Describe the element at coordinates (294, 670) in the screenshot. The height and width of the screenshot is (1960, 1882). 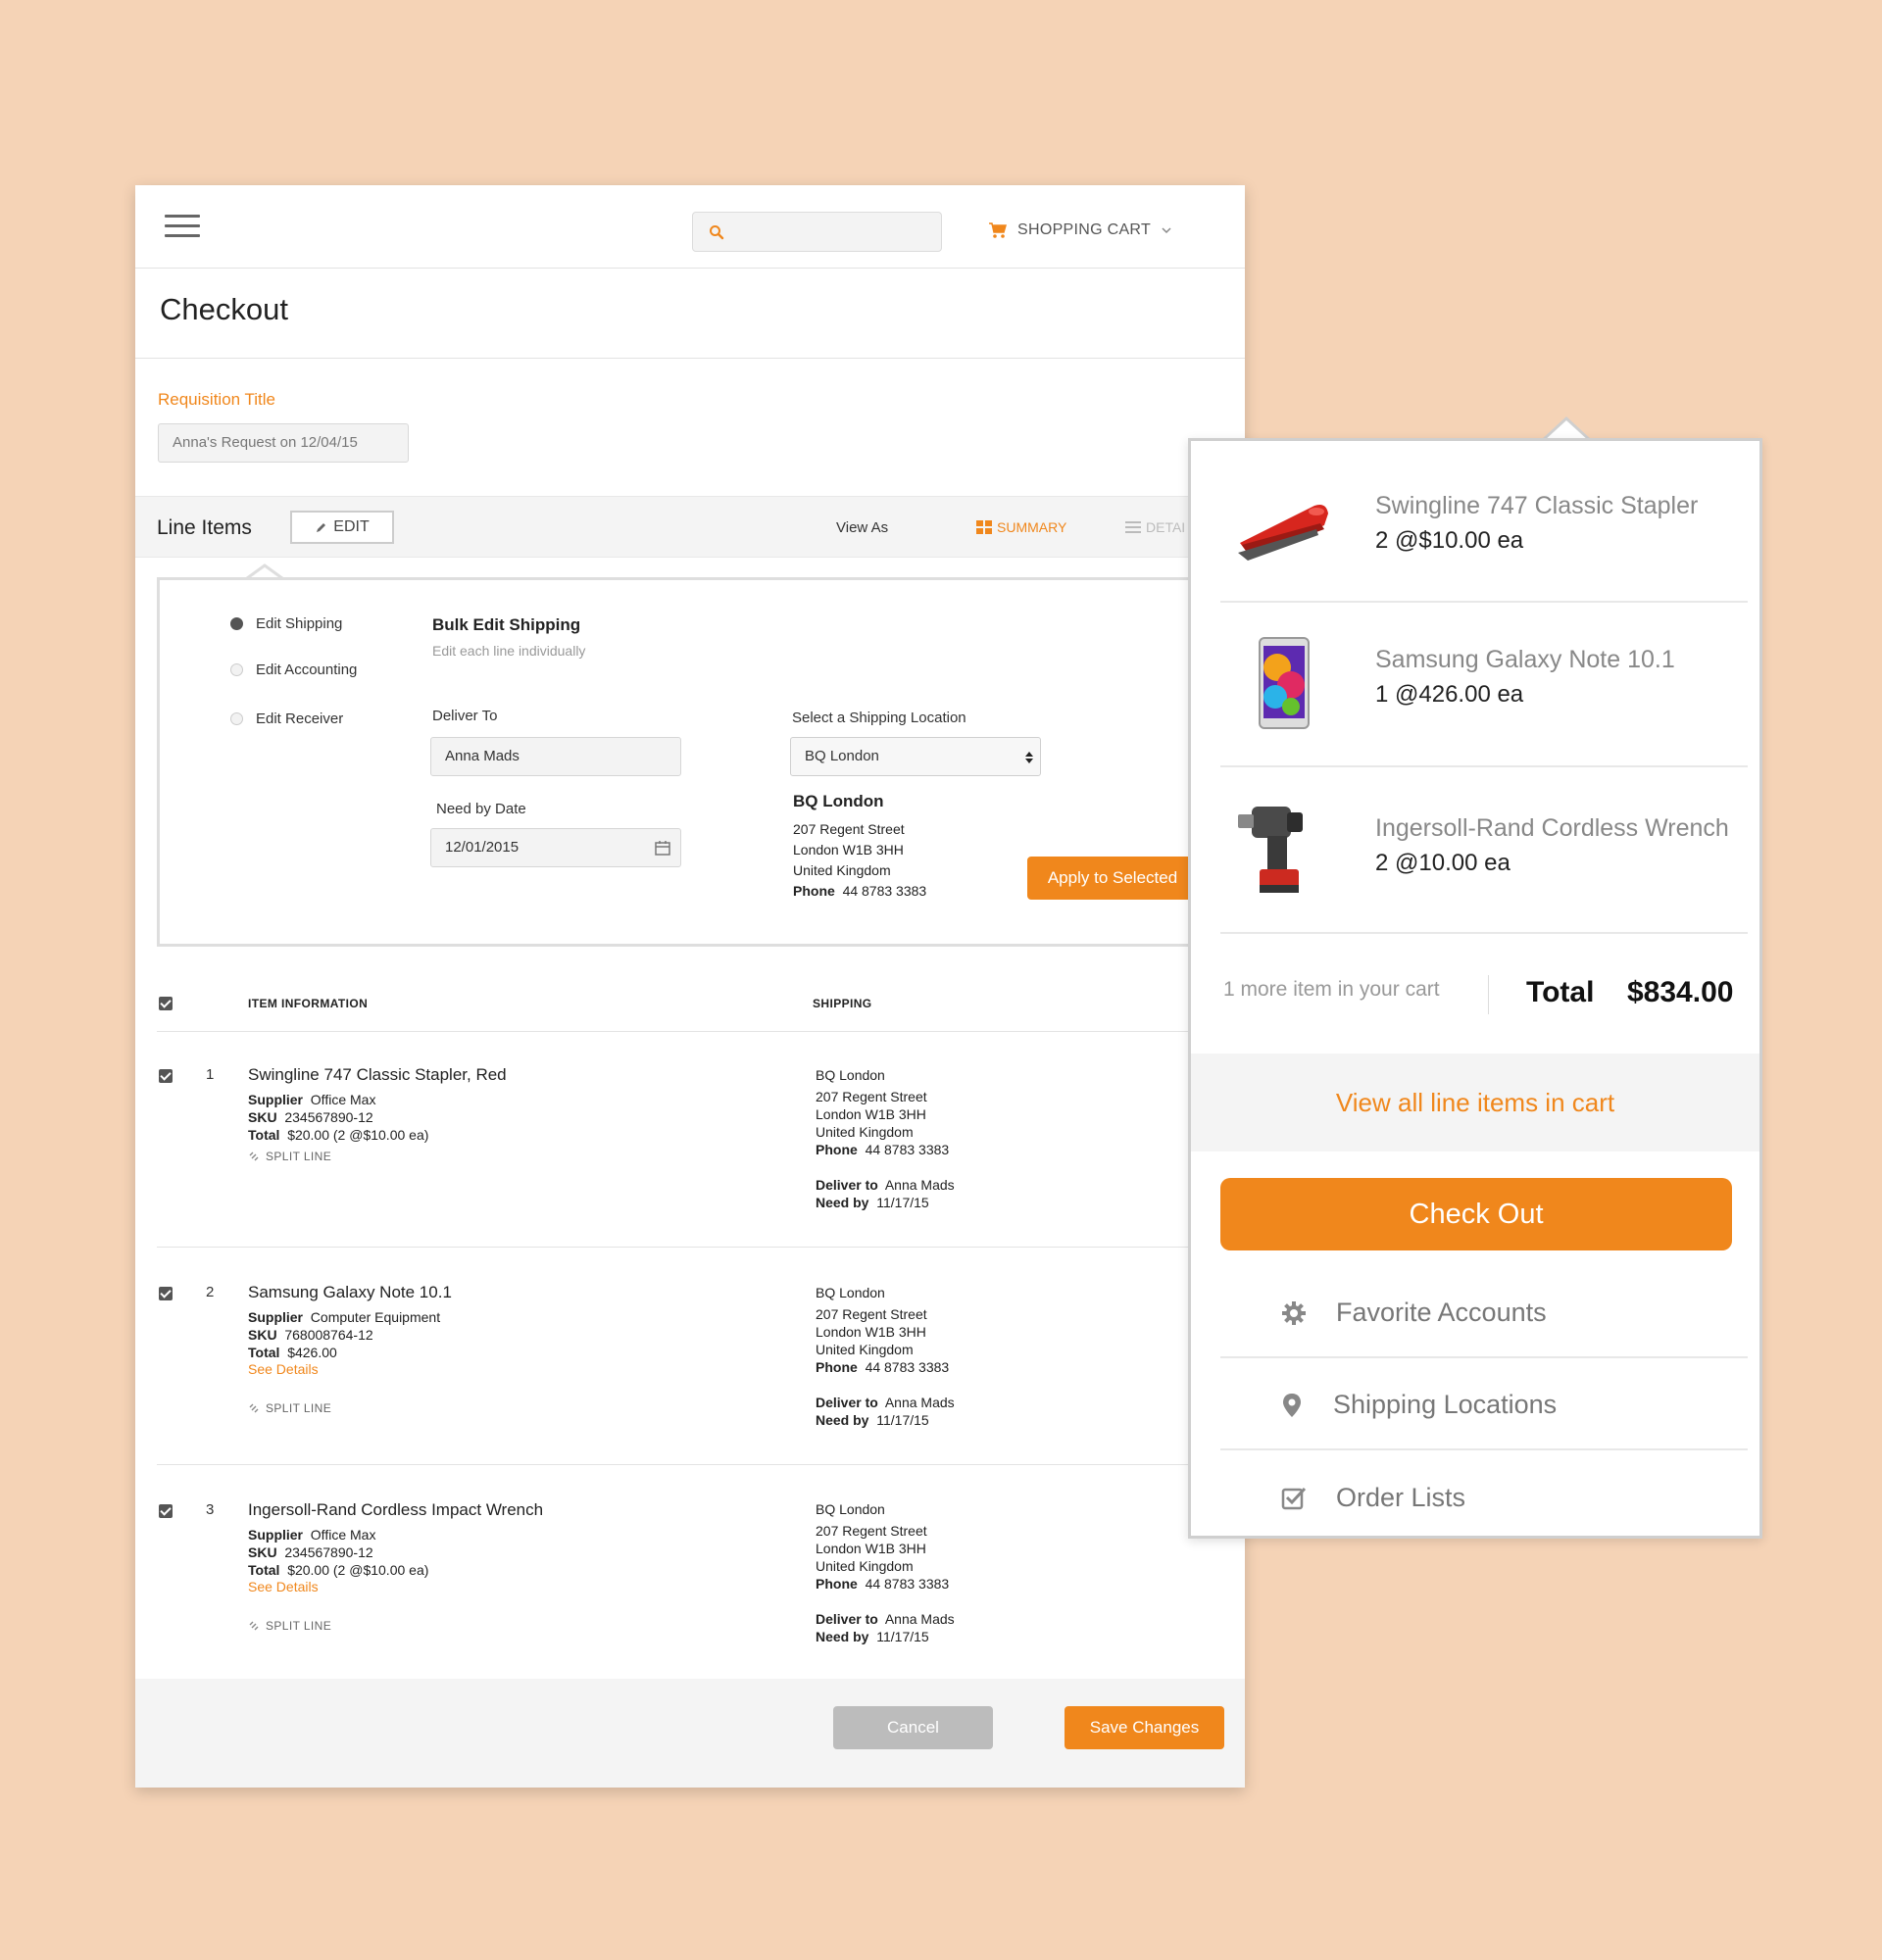
I see `option-edit-accounting: Edit Accounting` at that location.